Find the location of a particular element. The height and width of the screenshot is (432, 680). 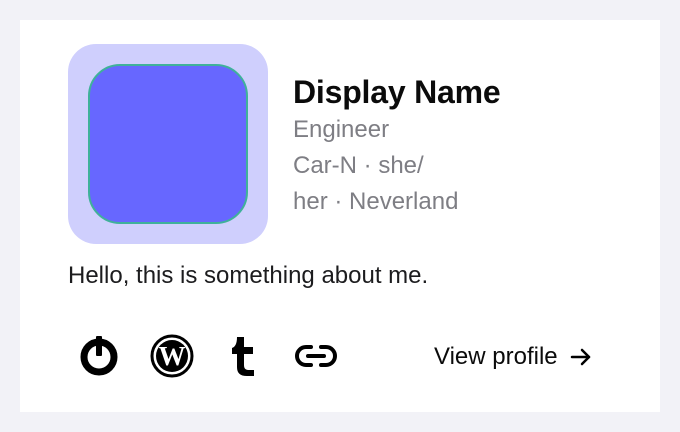

link-icon is located at coordinates (316, 356).